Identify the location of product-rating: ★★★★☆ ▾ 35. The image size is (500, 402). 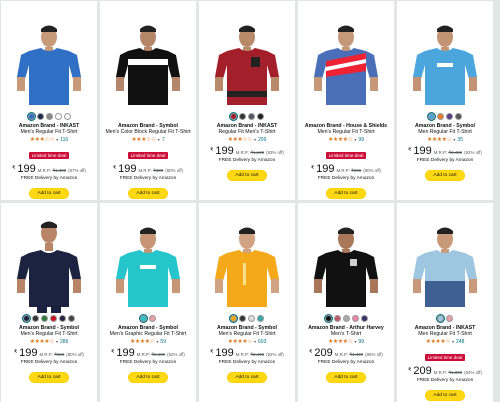
(445, 140).